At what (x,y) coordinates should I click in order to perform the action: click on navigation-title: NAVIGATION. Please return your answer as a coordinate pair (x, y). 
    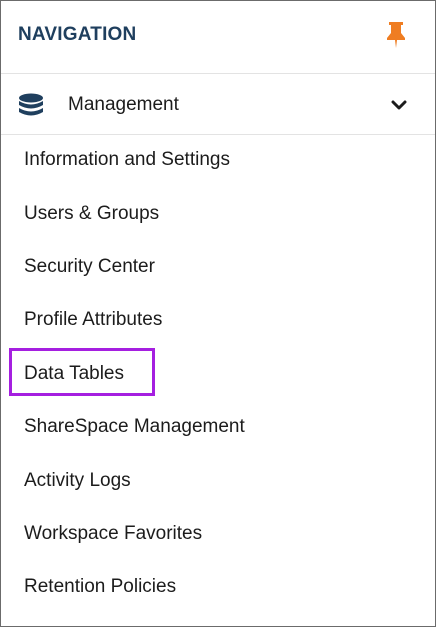
    Looking at the image, I should click on (77, 34).